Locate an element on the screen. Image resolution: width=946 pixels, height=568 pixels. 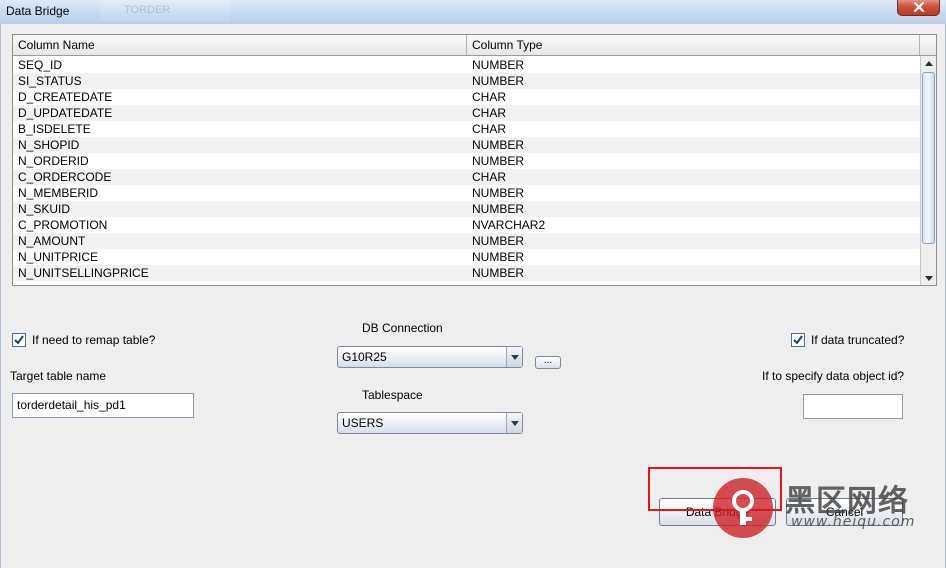
highlight-box is located at coordinates (715, 489).